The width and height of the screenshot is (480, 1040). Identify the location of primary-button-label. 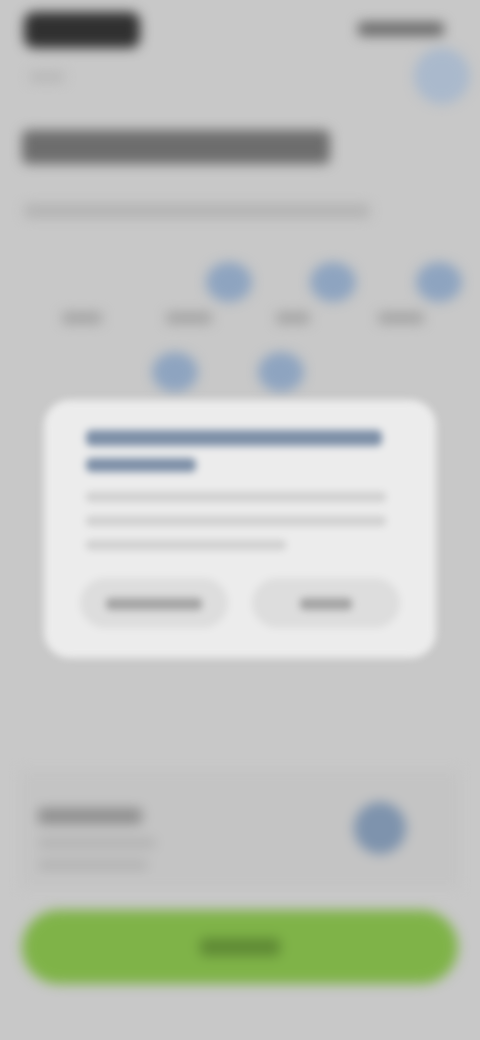
(240, 947).